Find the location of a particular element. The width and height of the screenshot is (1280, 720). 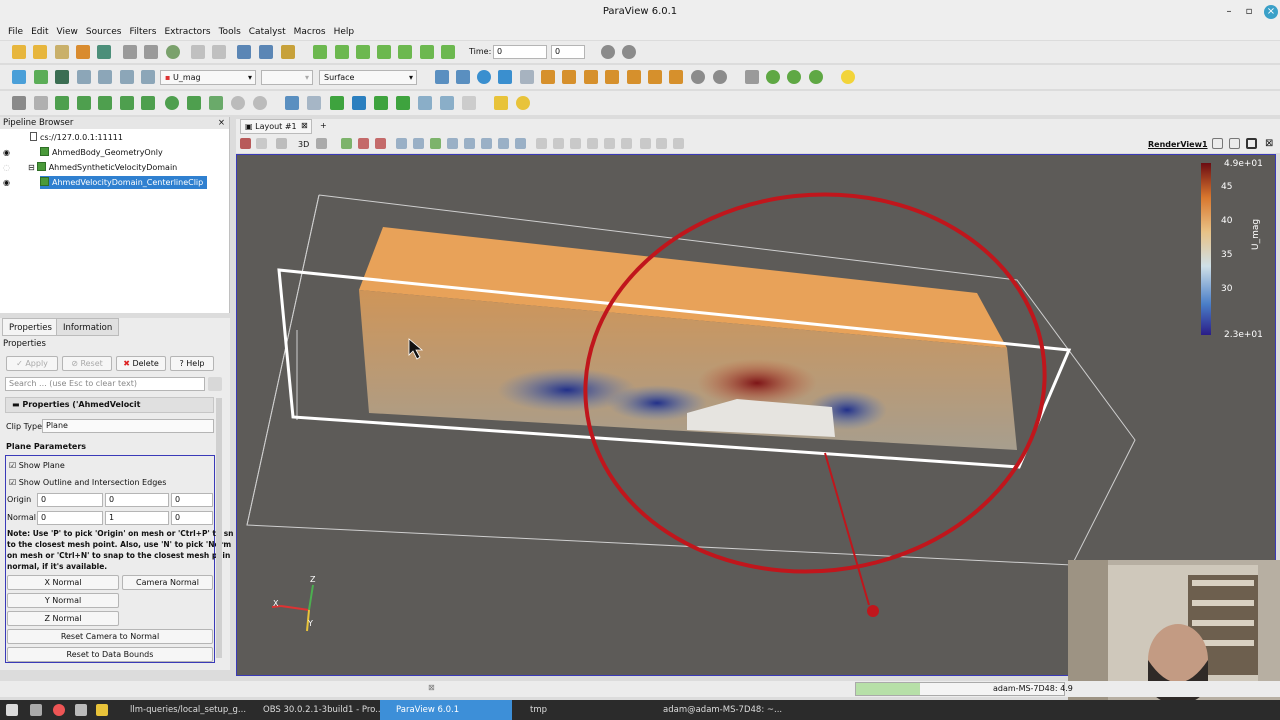

previous-frame-icon is located at coordinates (342, 52).